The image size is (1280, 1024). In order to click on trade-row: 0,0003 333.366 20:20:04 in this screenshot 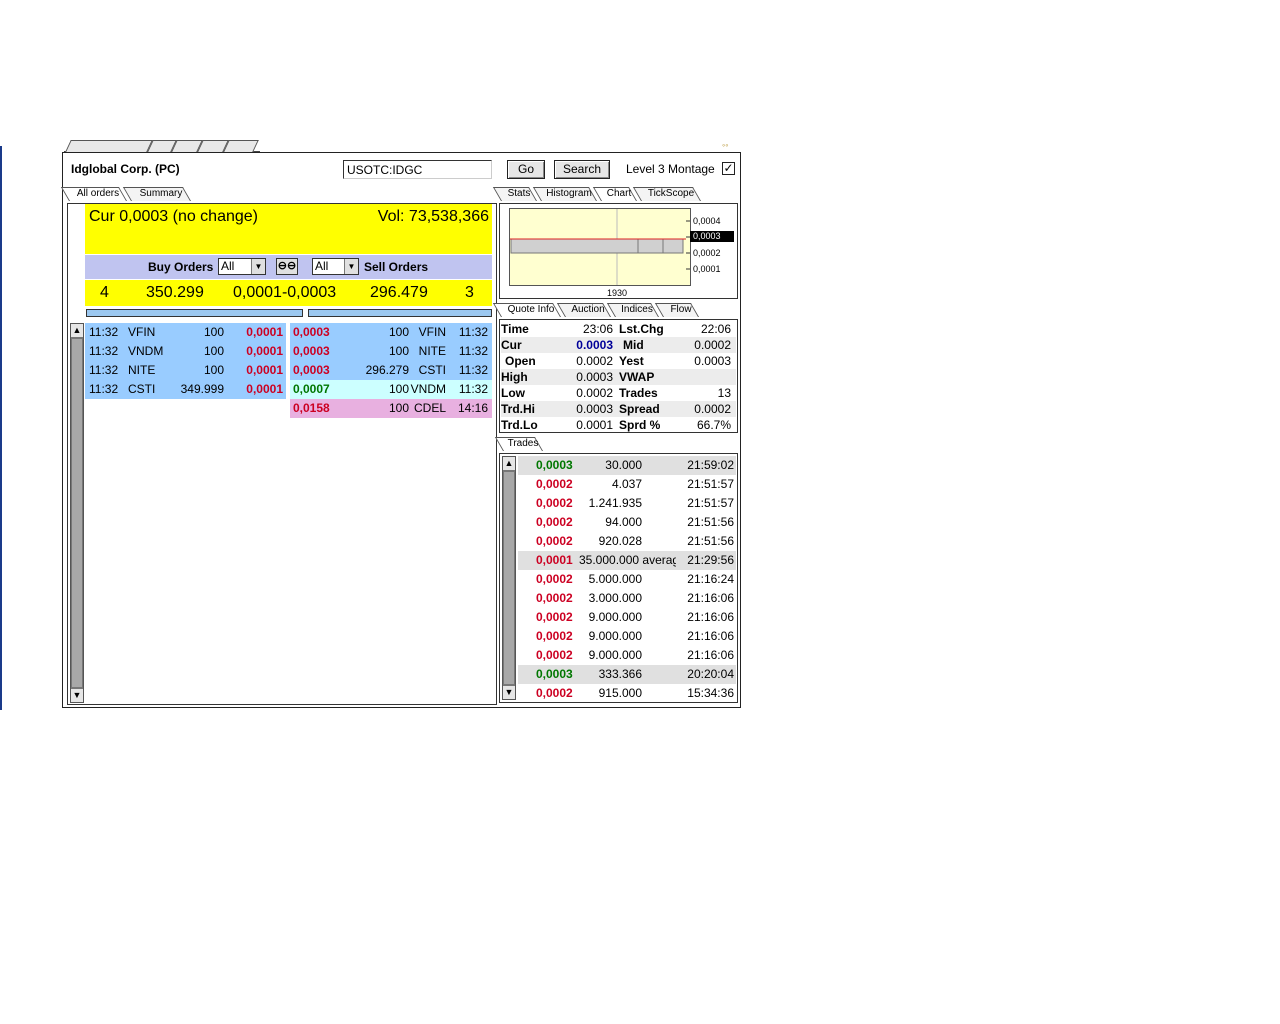, I will do `click(627, 674)`.